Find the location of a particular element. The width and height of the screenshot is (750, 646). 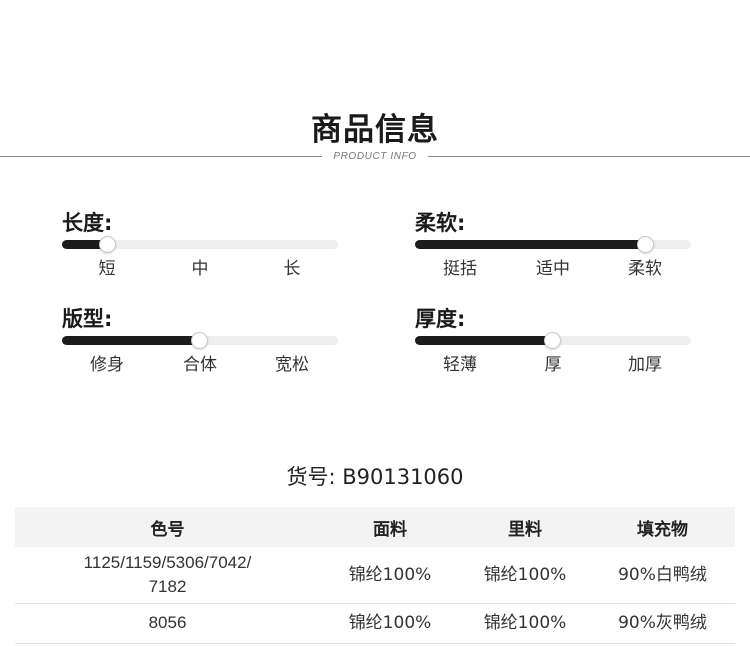

length-slider-knob is located at coordinates (107, 244).